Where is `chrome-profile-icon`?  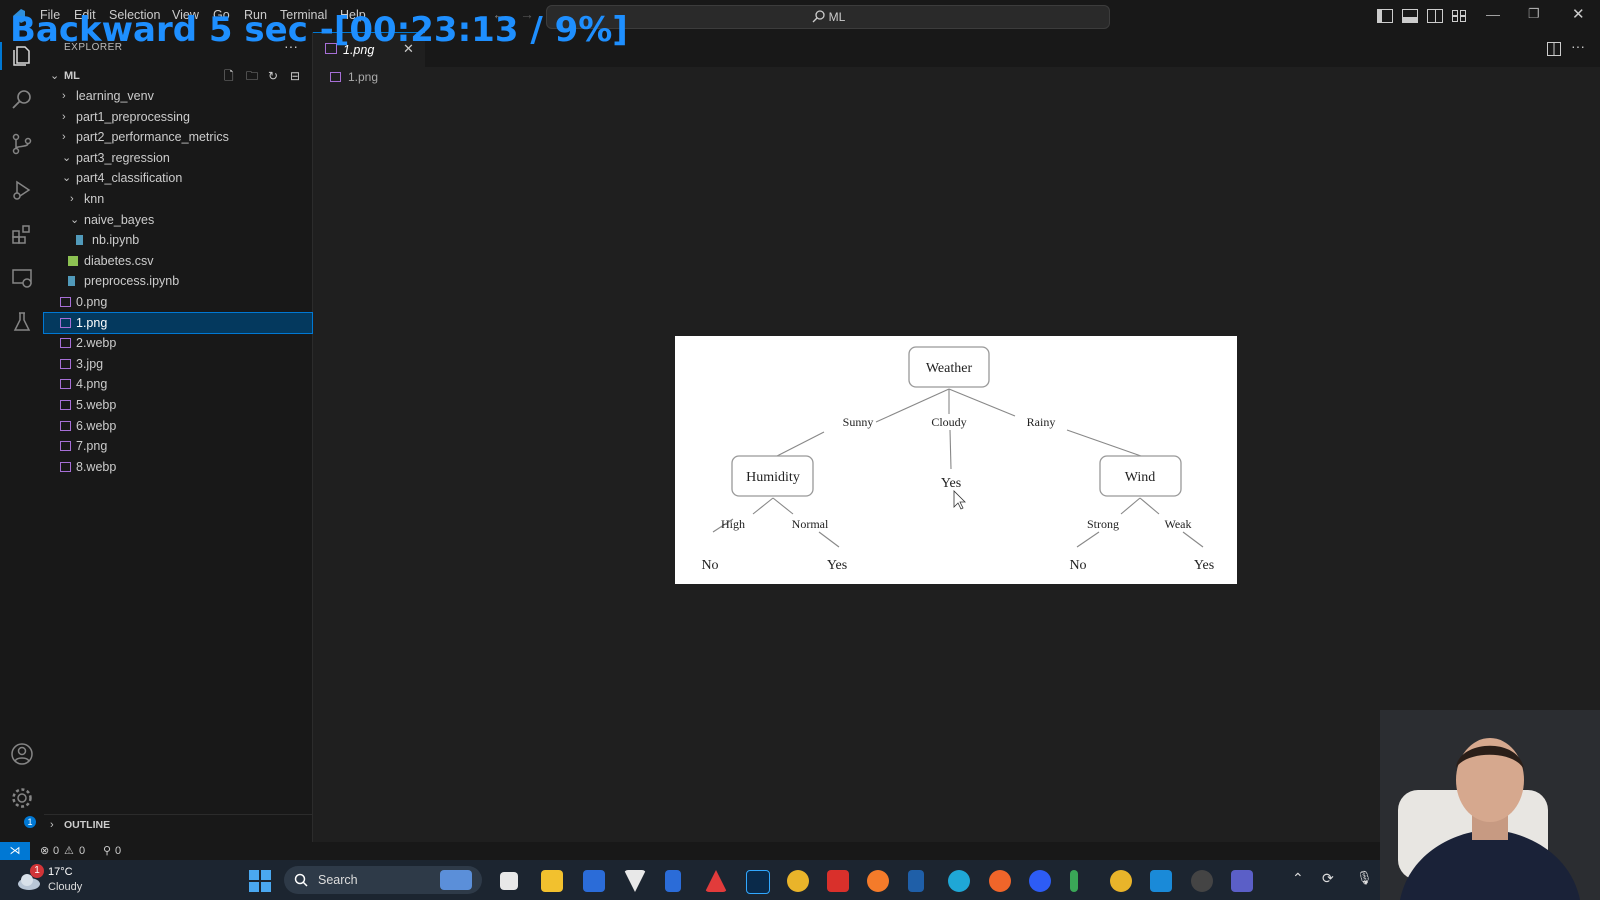 chrome-profile-icon is located at coordinates (1121, 881).